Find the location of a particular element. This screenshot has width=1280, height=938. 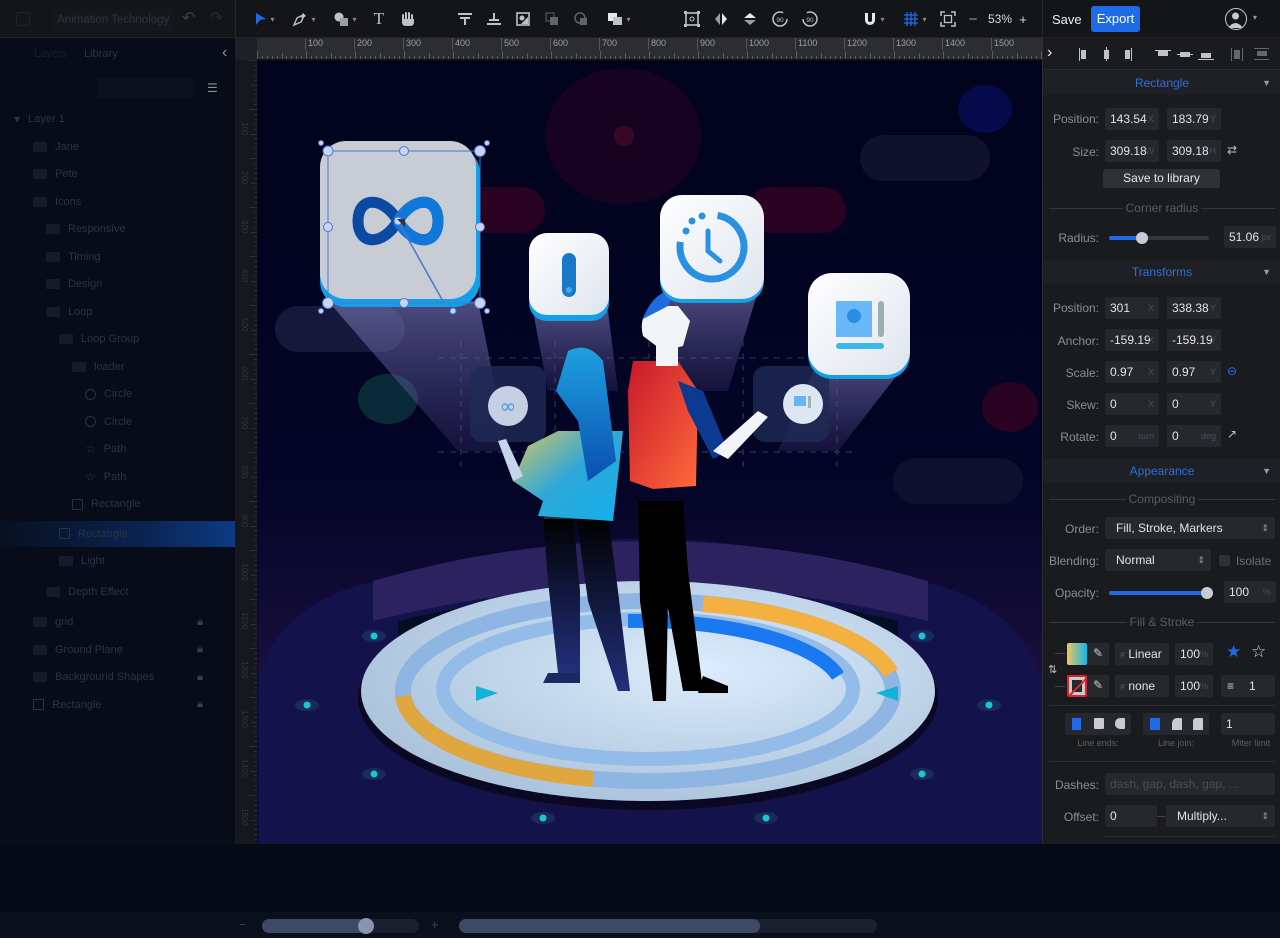

user-menu-caret-icon: ▾ is located at coordinates (1255, 17).